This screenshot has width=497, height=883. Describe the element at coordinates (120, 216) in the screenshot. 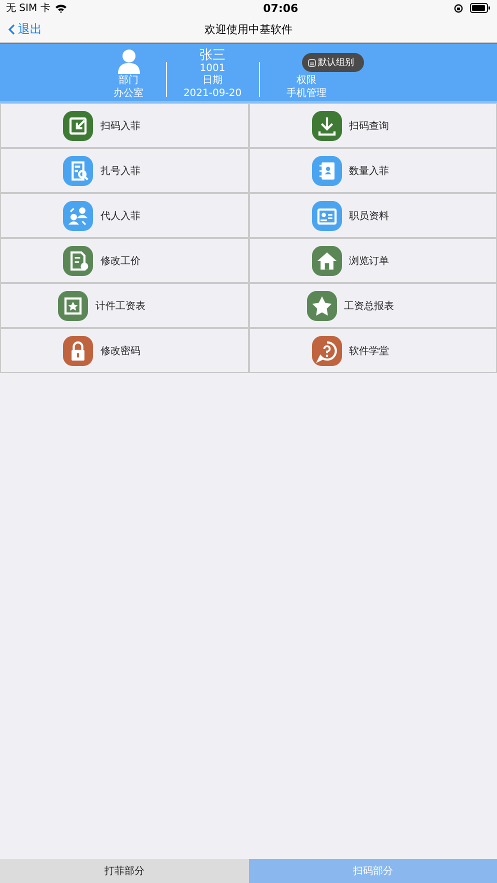

I see `menu-label: 代人入菲` at that location.